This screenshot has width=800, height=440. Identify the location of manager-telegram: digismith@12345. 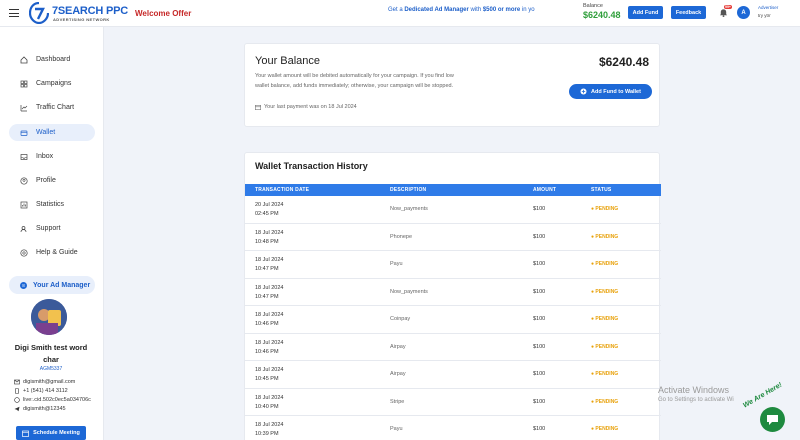
(40, 409).